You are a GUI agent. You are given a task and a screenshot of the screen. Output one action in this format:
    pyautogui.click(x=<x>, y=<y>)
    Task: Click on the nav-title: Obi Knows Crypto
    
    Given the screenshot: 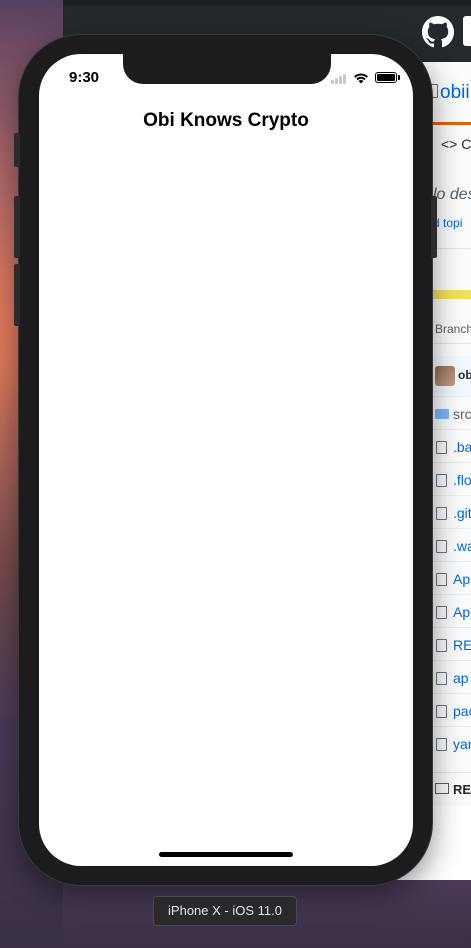 What is the action you would take?
    pyautogui.click(x=226, y=120)
    